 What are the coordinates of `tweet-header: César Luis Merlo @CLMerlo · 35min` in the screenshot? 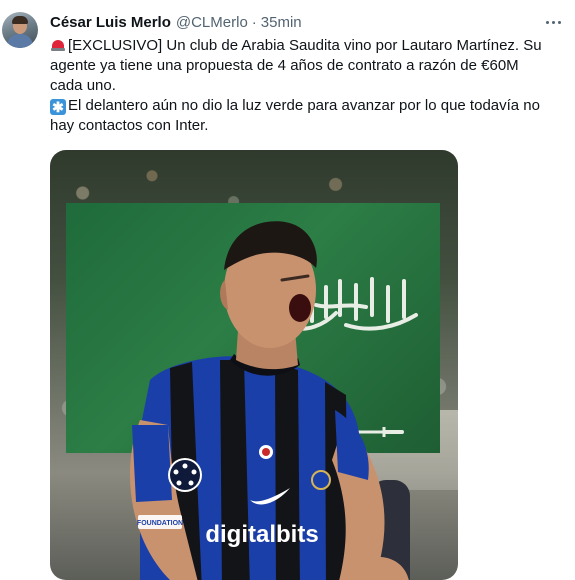 It's located at (176, 22).